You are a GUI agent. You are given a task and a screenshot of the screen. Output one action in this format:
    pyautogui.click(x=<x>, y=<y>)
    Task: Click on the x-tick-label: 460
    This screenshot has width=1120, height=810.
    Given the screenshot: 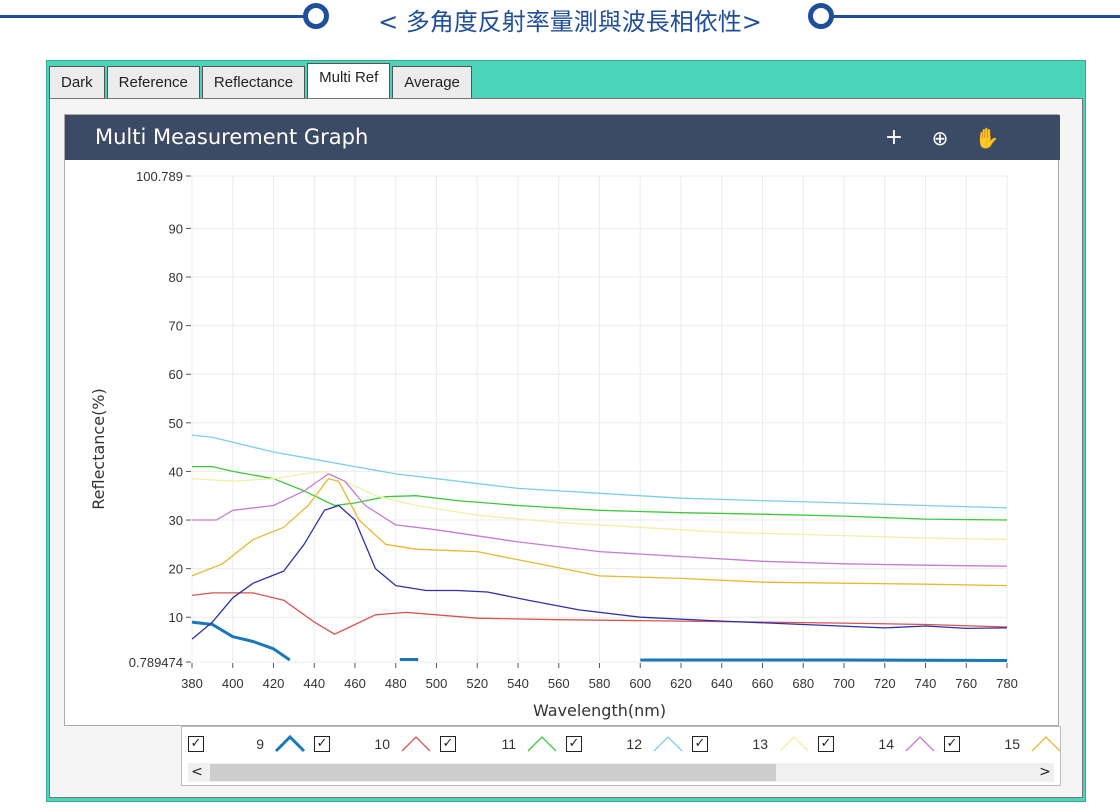 What is the action you would take?
    pyautogui.click(x=355, y=683)
    